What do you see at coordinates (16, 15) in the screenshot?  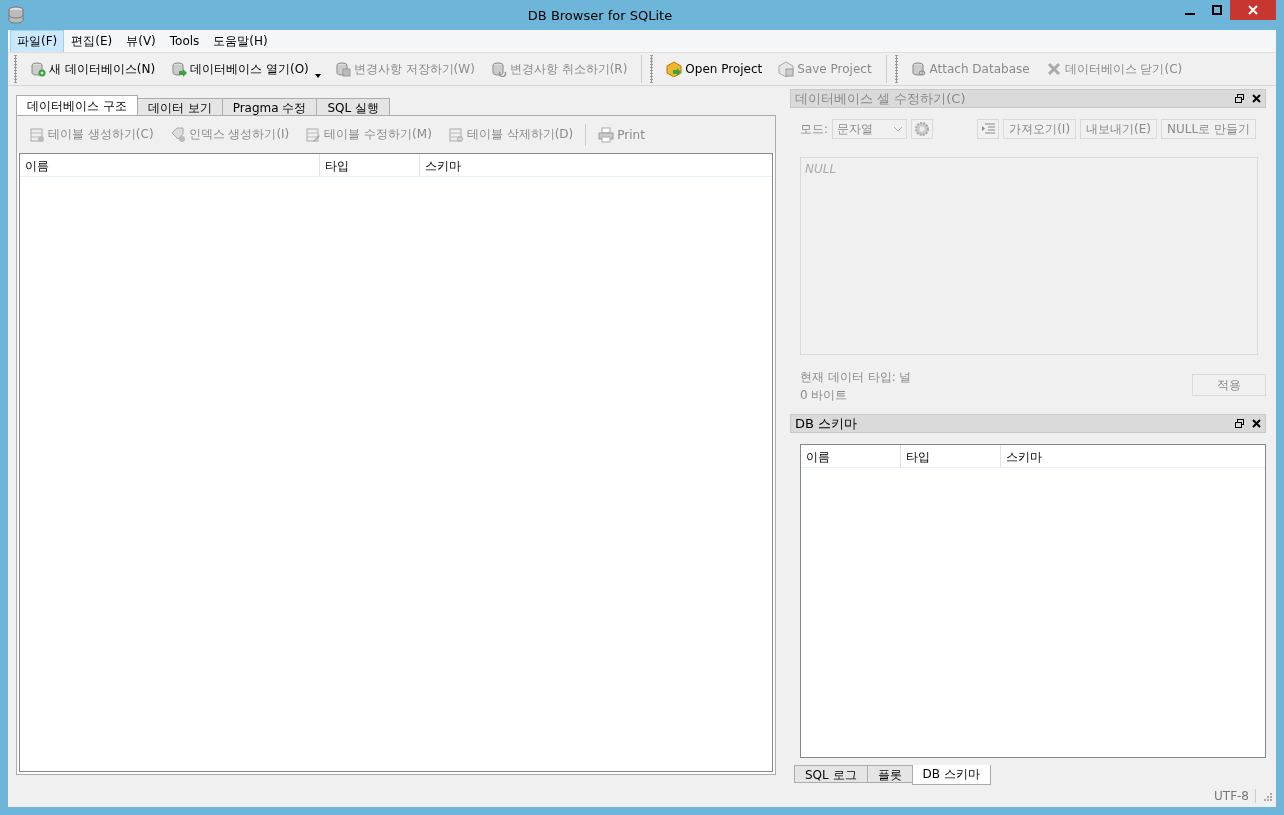 I see `database-icon` at bounding box center [16, 15].